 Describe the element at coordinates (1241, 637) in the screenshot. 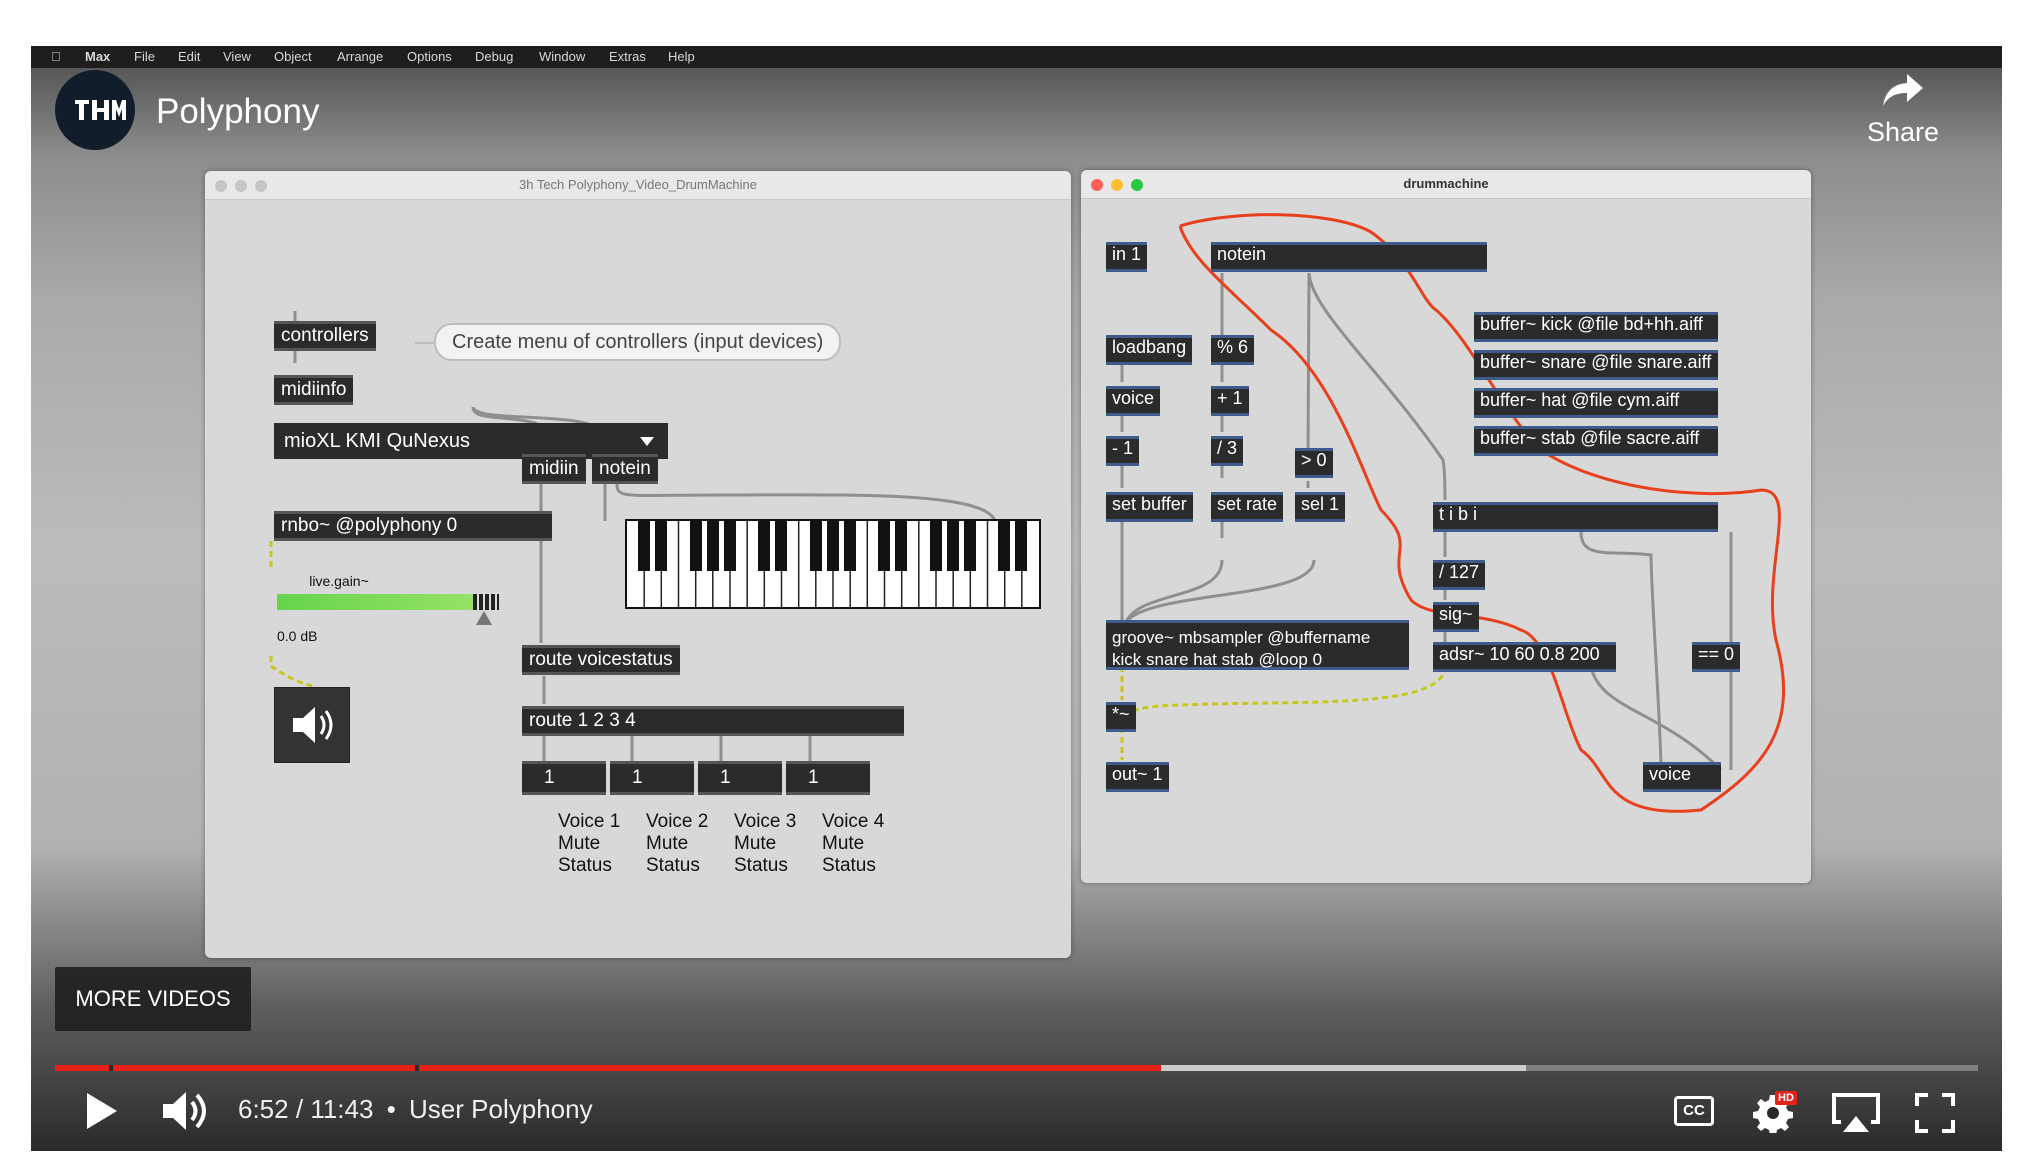

I see `groove-line1: groove~ mbsampler @buffername` at that location.